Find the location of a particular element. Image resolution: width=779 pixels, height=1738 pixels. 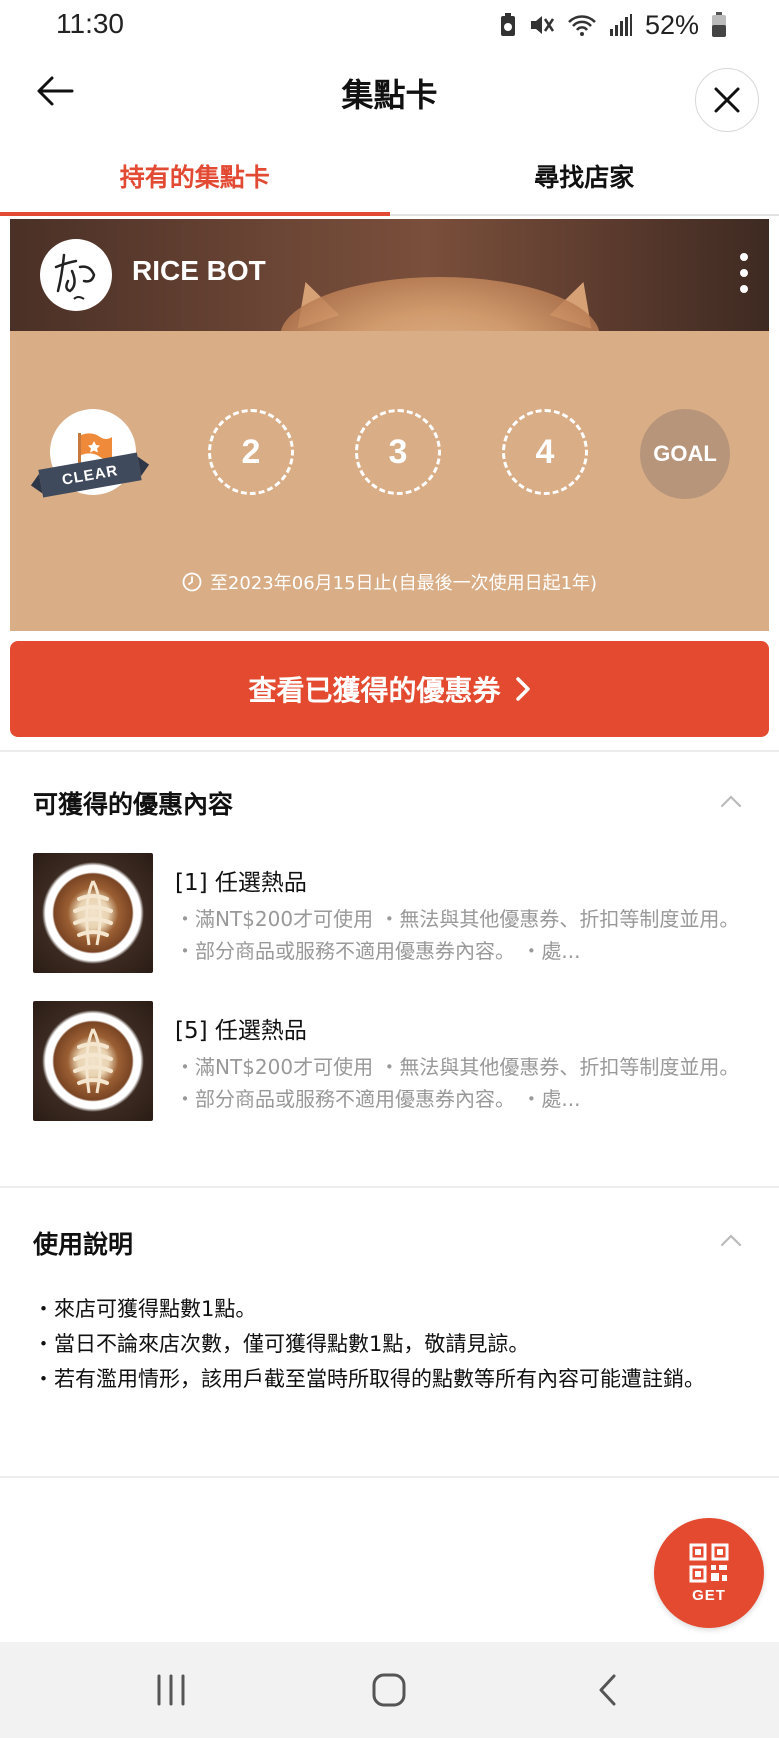

home-icon is located at coordinates (389, 1690).